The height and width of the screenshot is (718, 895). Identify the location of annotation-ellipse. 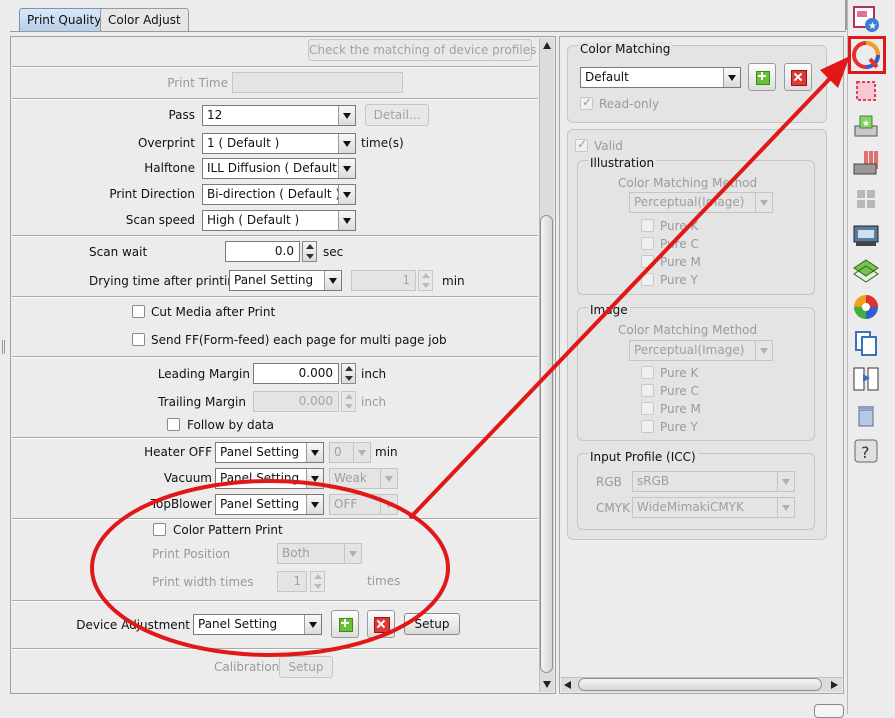
(270, 568).